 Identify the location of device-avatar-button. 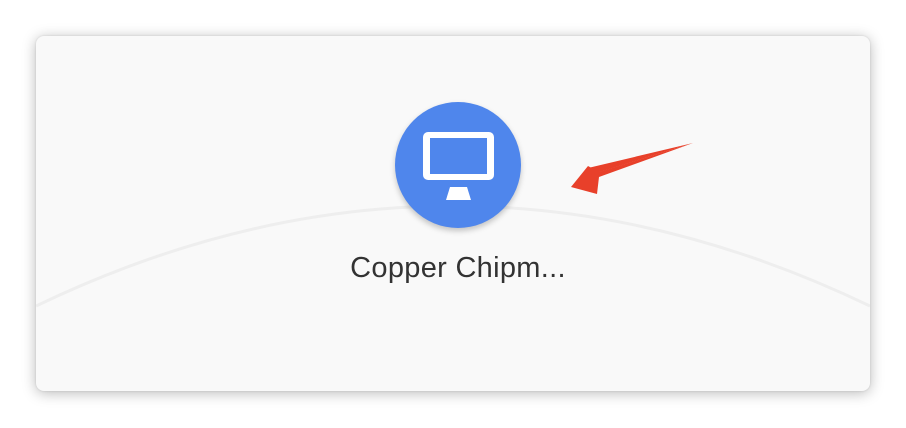
(458, 165).